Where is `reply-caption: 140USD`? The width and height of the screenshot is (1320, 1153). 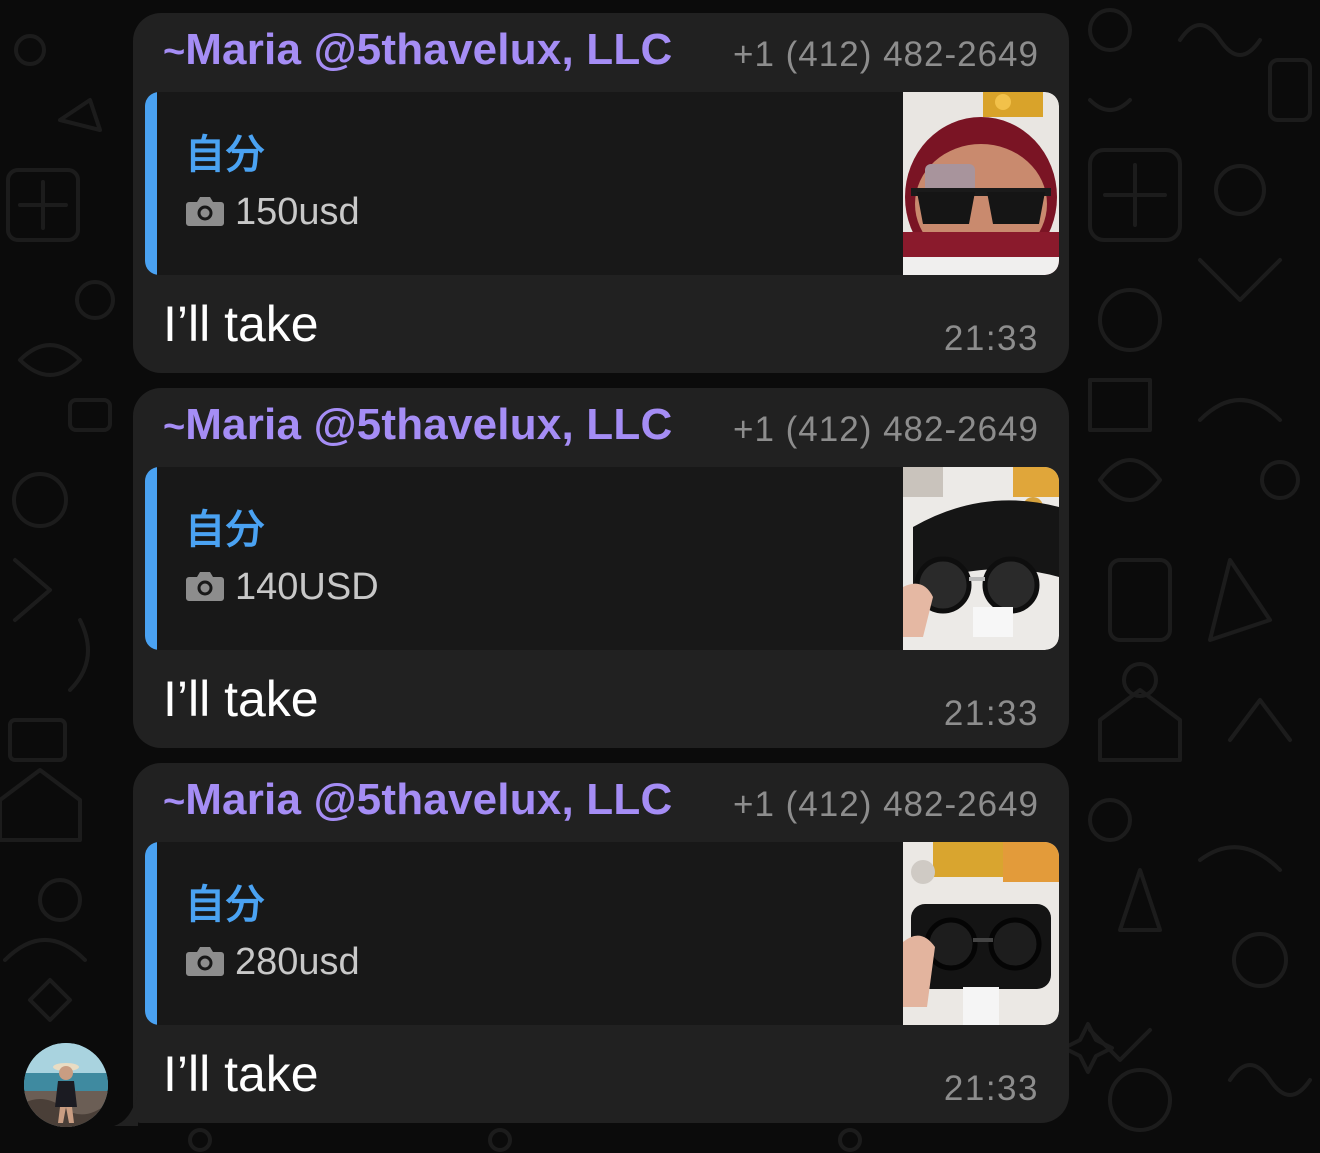 reply-caption: 140USD is located at coordinates (282, 587).